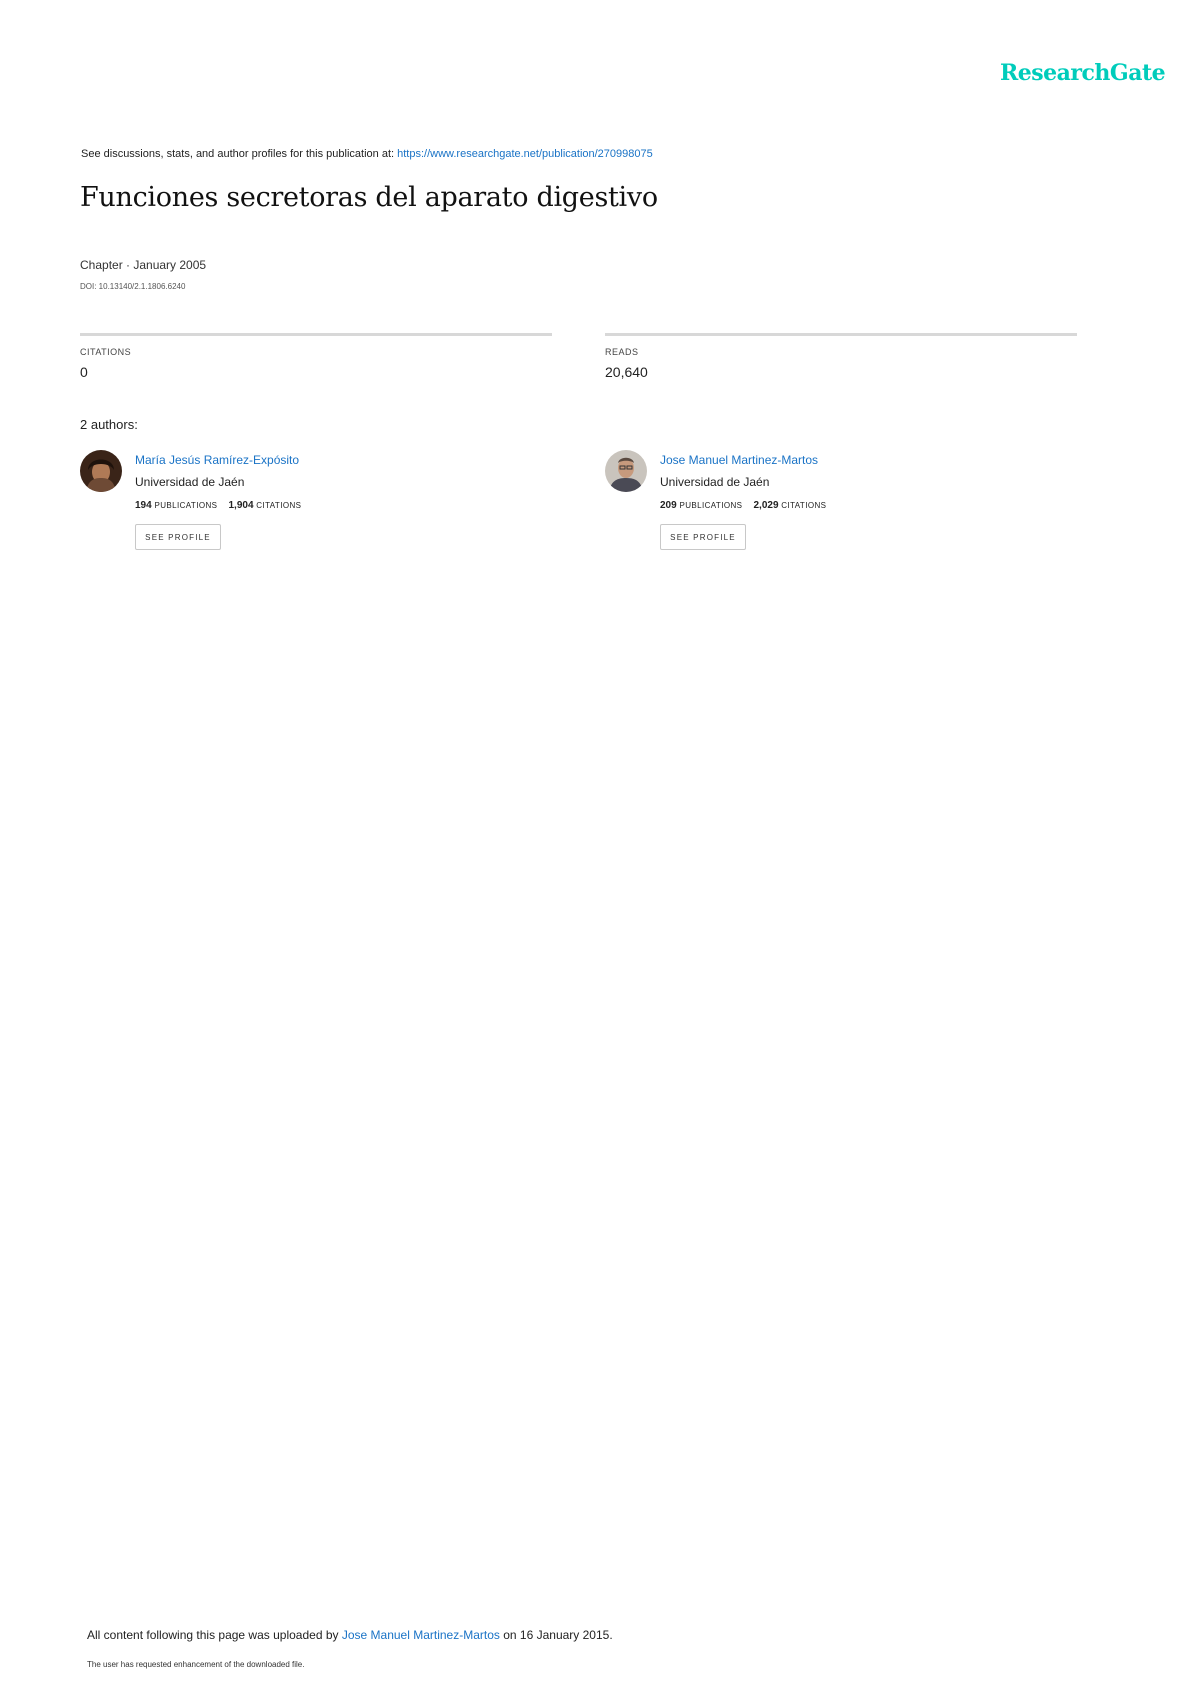 Image resolution: width=1200 pixels, height=1697 pixels. Describe the element at coordinates (143, 265) in the screenshot. I see `publication-meta: Chapter · January 2005` at that location.